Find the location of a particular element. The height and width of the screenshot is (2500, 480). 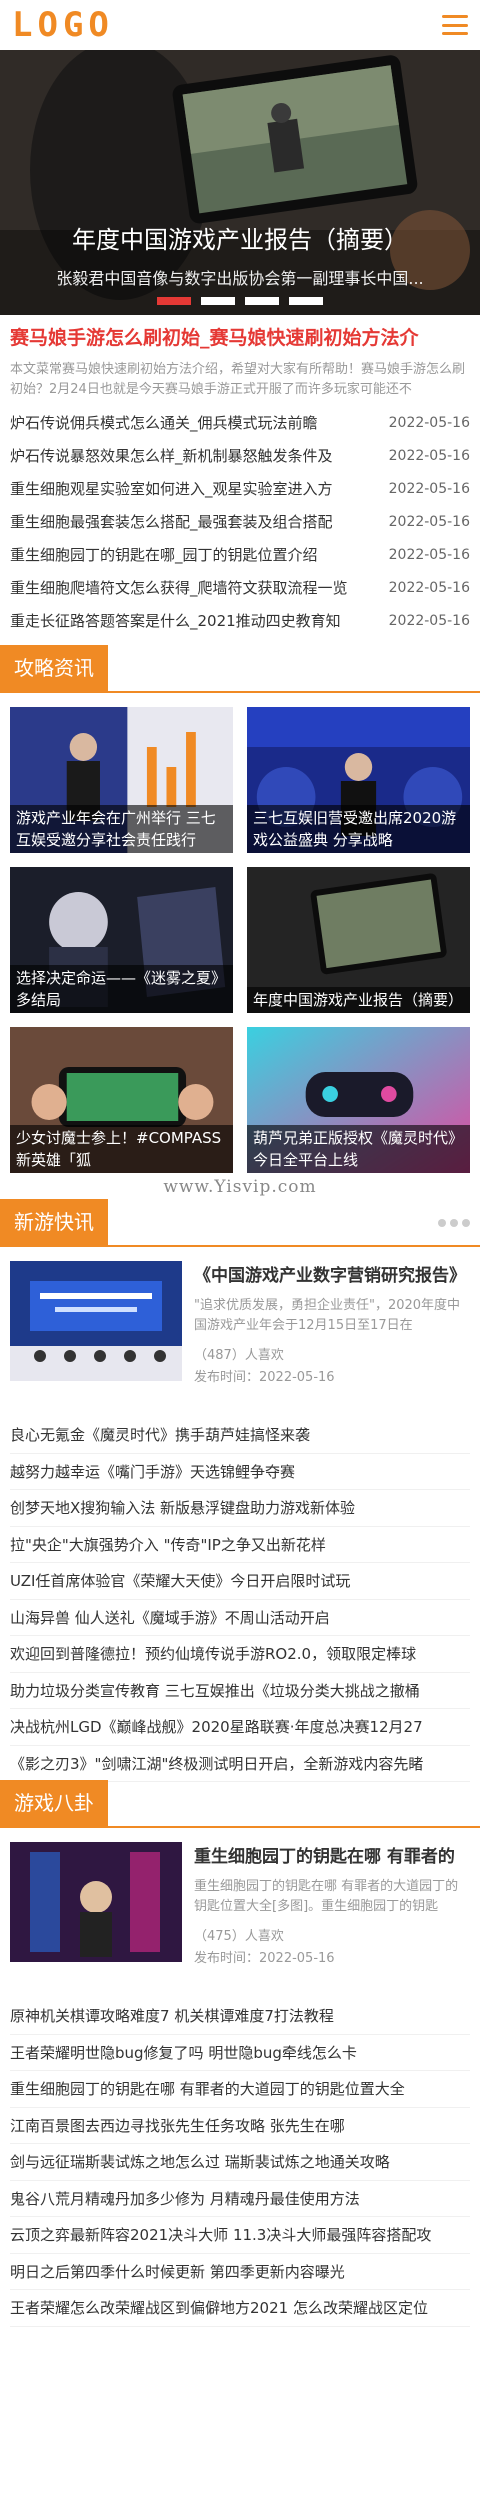

news-title: 重生细胞爬墙符文怎么获得_爬墙符文获取流程一览 is located at coordinates (199, 587).